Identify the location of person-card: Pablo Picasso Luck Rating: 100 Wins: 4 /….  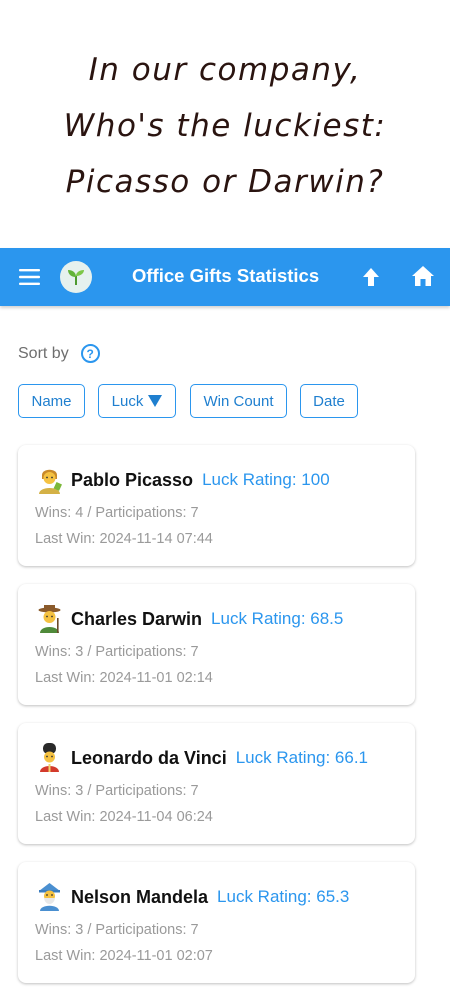
(216, 505).